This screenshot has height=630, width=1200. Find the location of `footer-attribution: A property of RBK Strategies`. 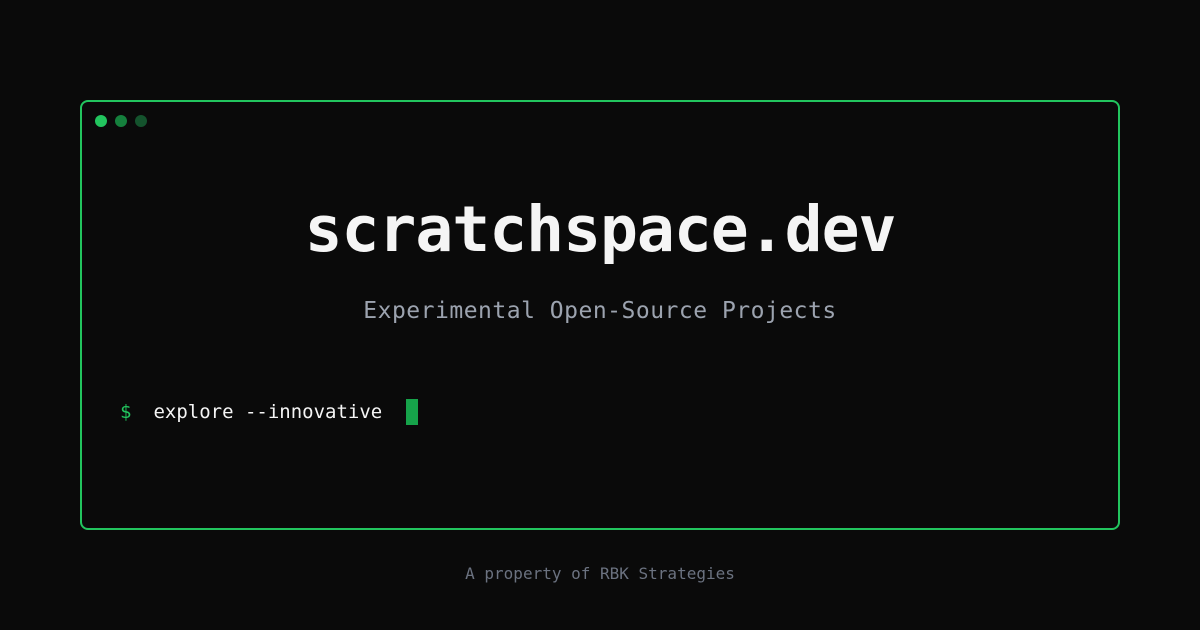

footer-attribution: A property of RBK Strategies is located at coordinates (600, 573).